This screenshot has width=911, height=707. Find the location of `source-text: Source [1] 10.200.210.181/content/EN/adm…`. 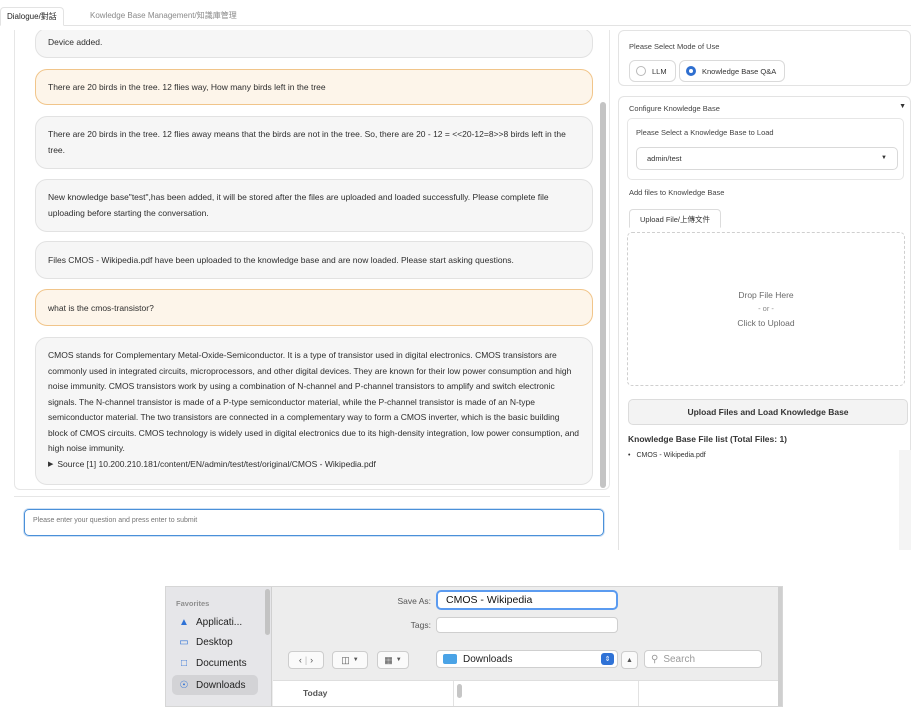

source-text: Source [1] 10.200.210.181/content/EN/adm… is located at coordinates (216, 463).